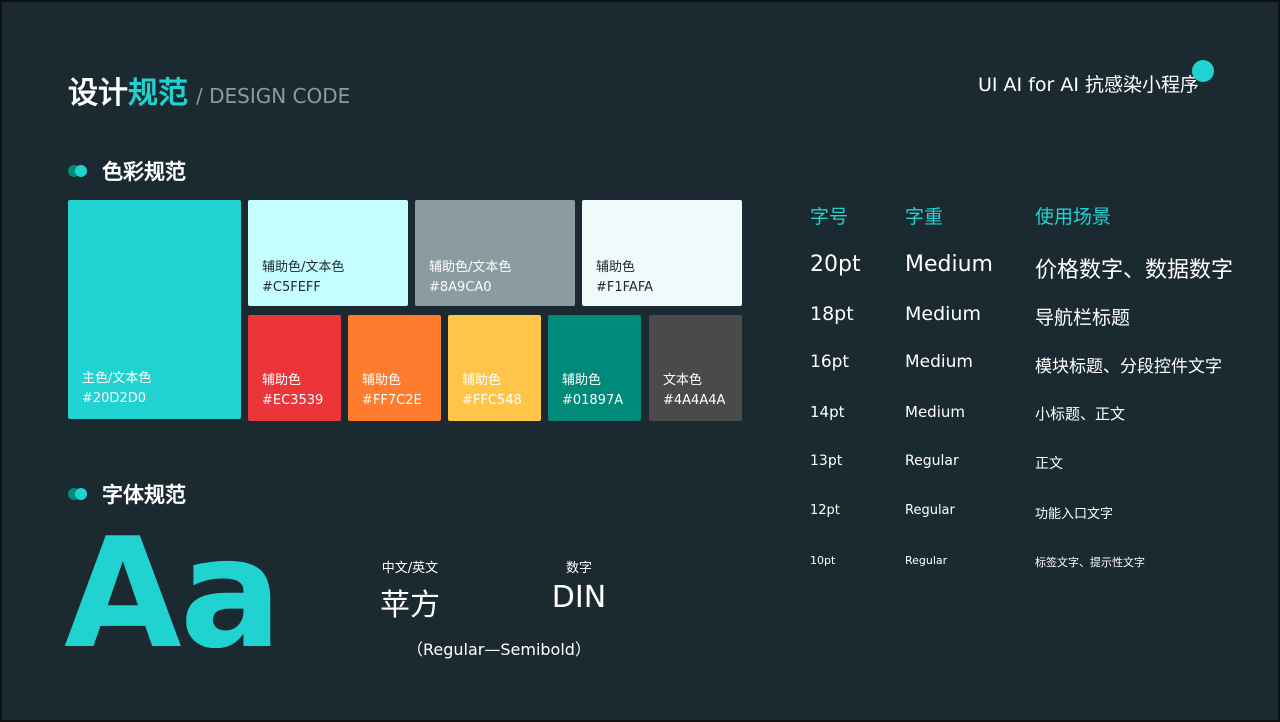  I want to click on type-scale-size-cell: 16pt, so click(830, 362).